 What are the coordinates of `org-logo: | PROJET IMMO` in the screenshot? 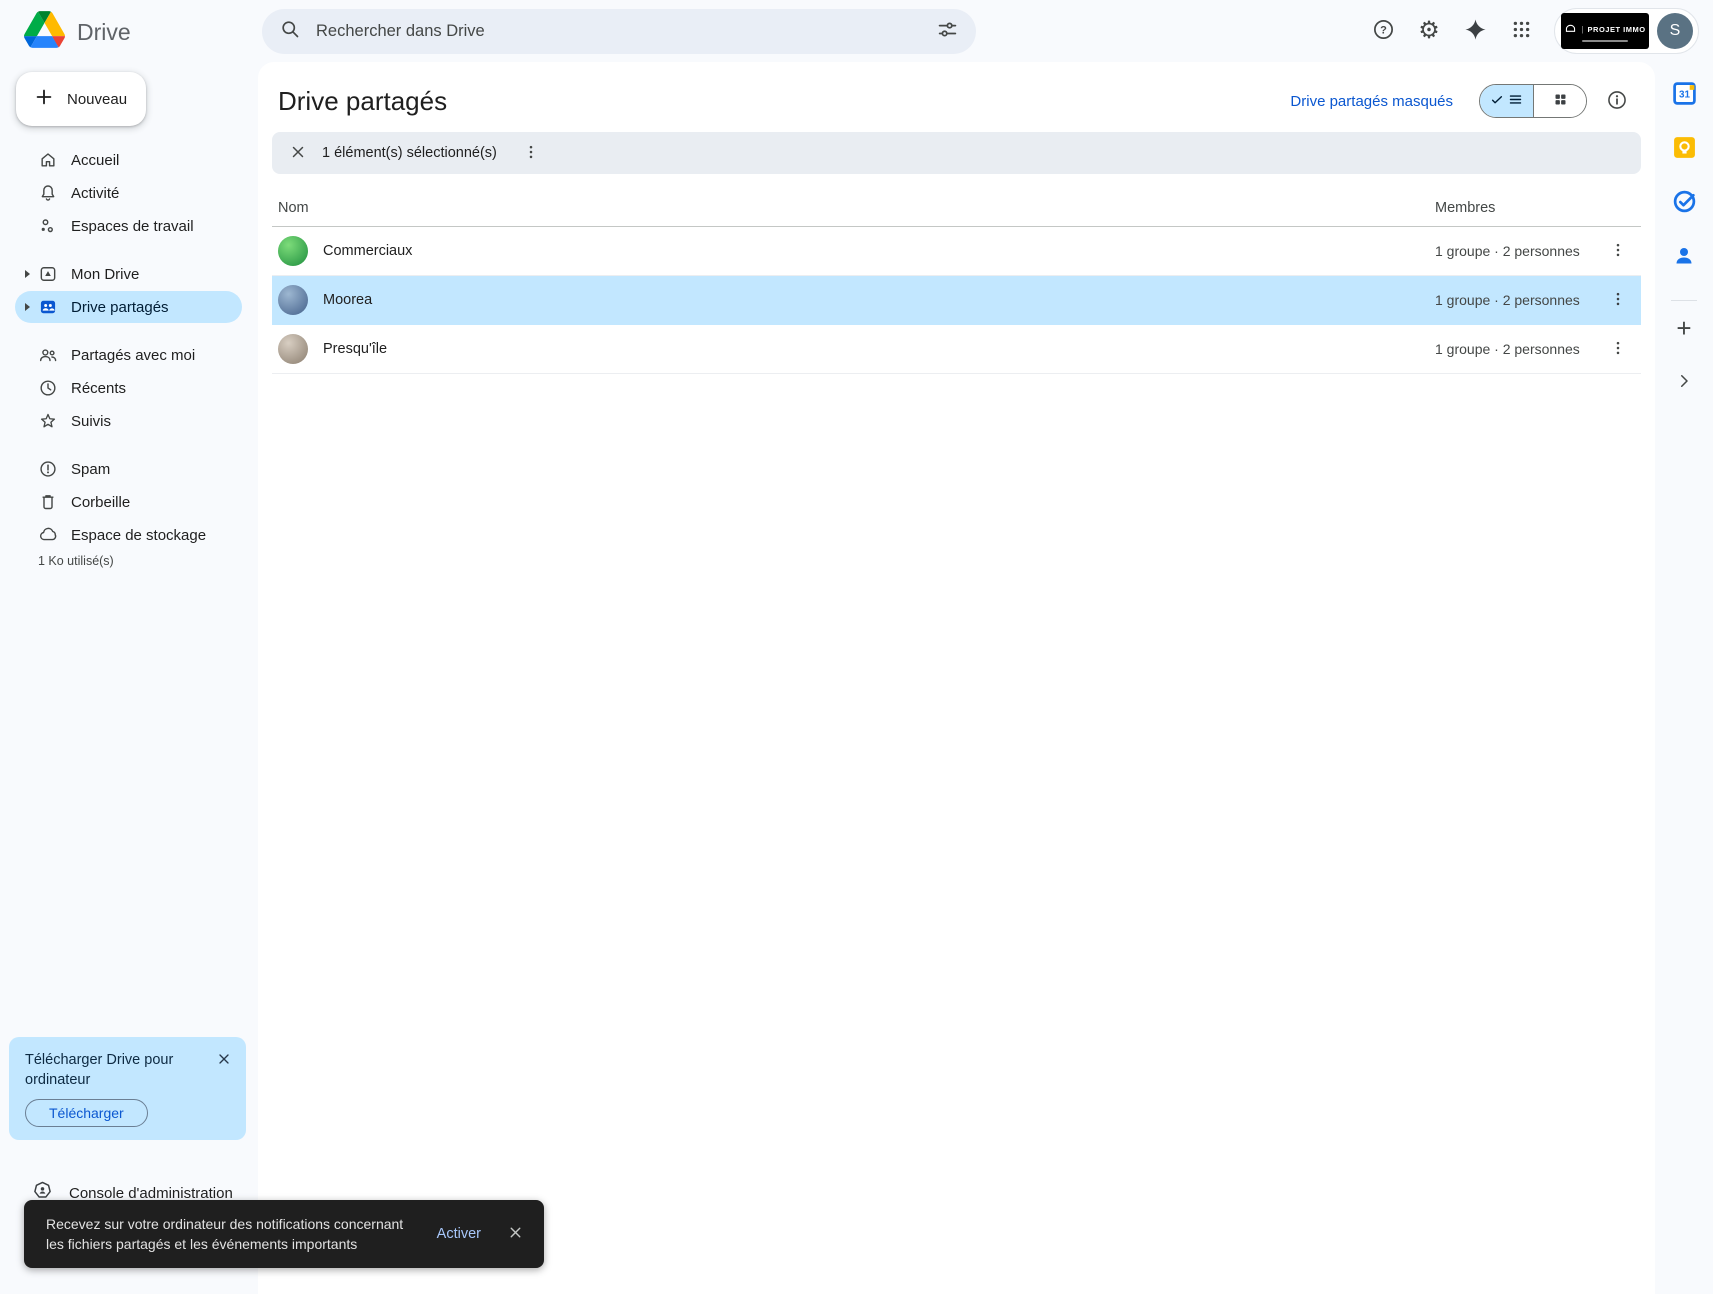 It's located at (1605, 31).